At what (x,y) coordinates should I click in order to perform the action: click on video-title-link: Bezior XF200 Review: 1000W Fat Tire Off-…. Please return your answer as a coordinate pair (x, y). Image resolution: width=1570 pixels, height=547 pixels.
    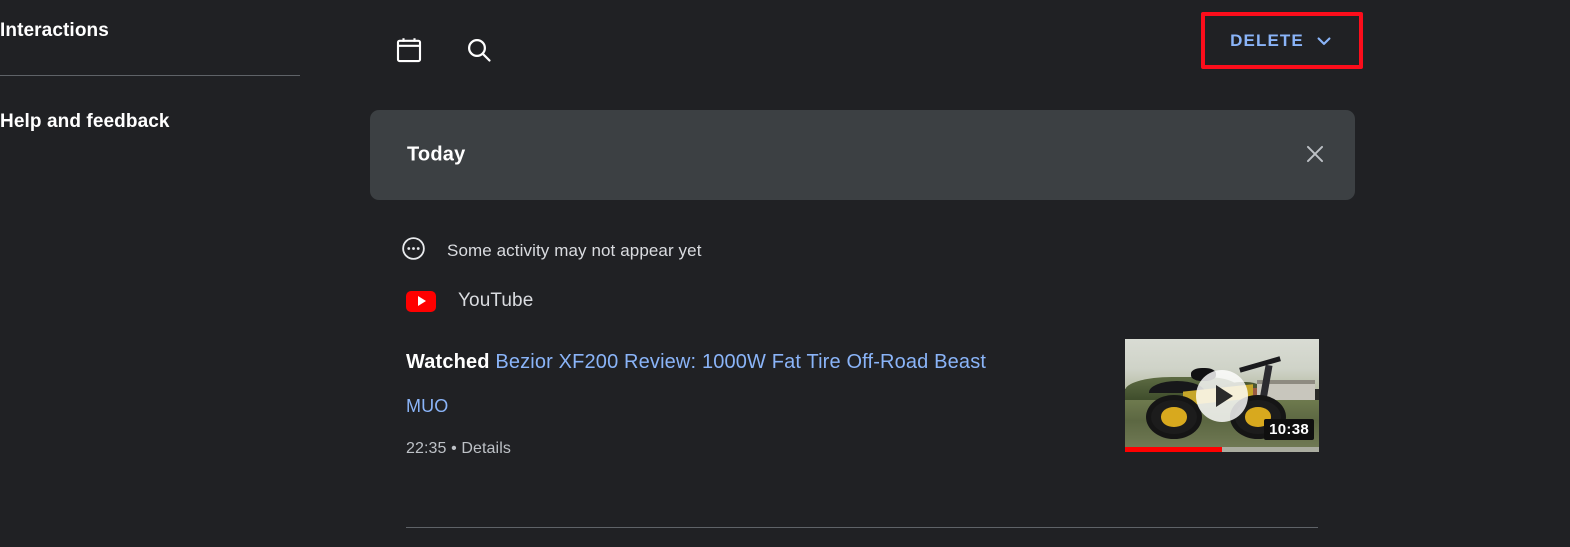
    Looking at the image, I should click on (740, 362).